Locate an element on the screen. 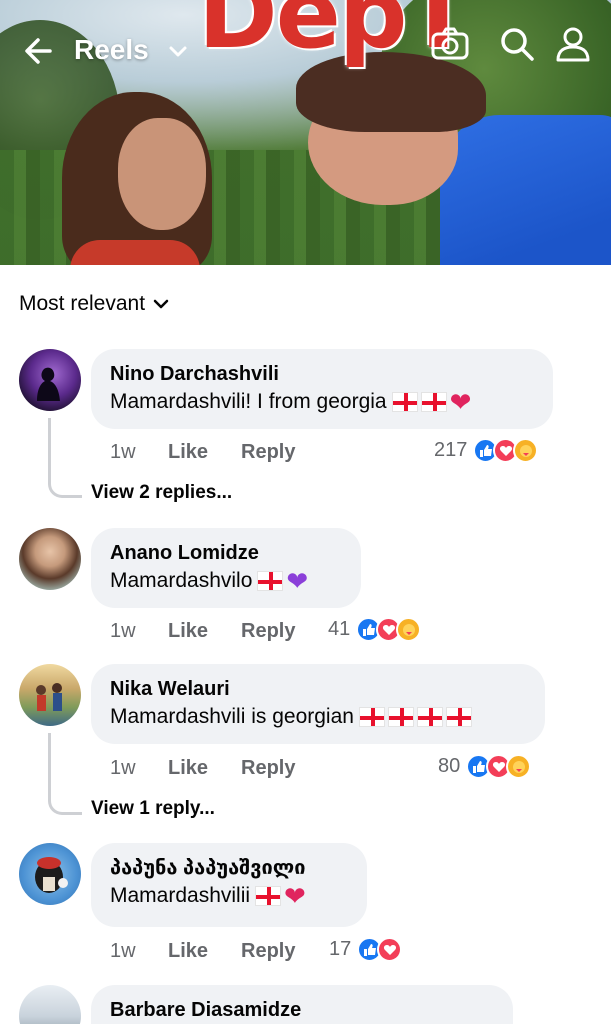 The image size is (611, 1024). comment-text: Mamardashvili is georgian is located at coordinates (318, 717).